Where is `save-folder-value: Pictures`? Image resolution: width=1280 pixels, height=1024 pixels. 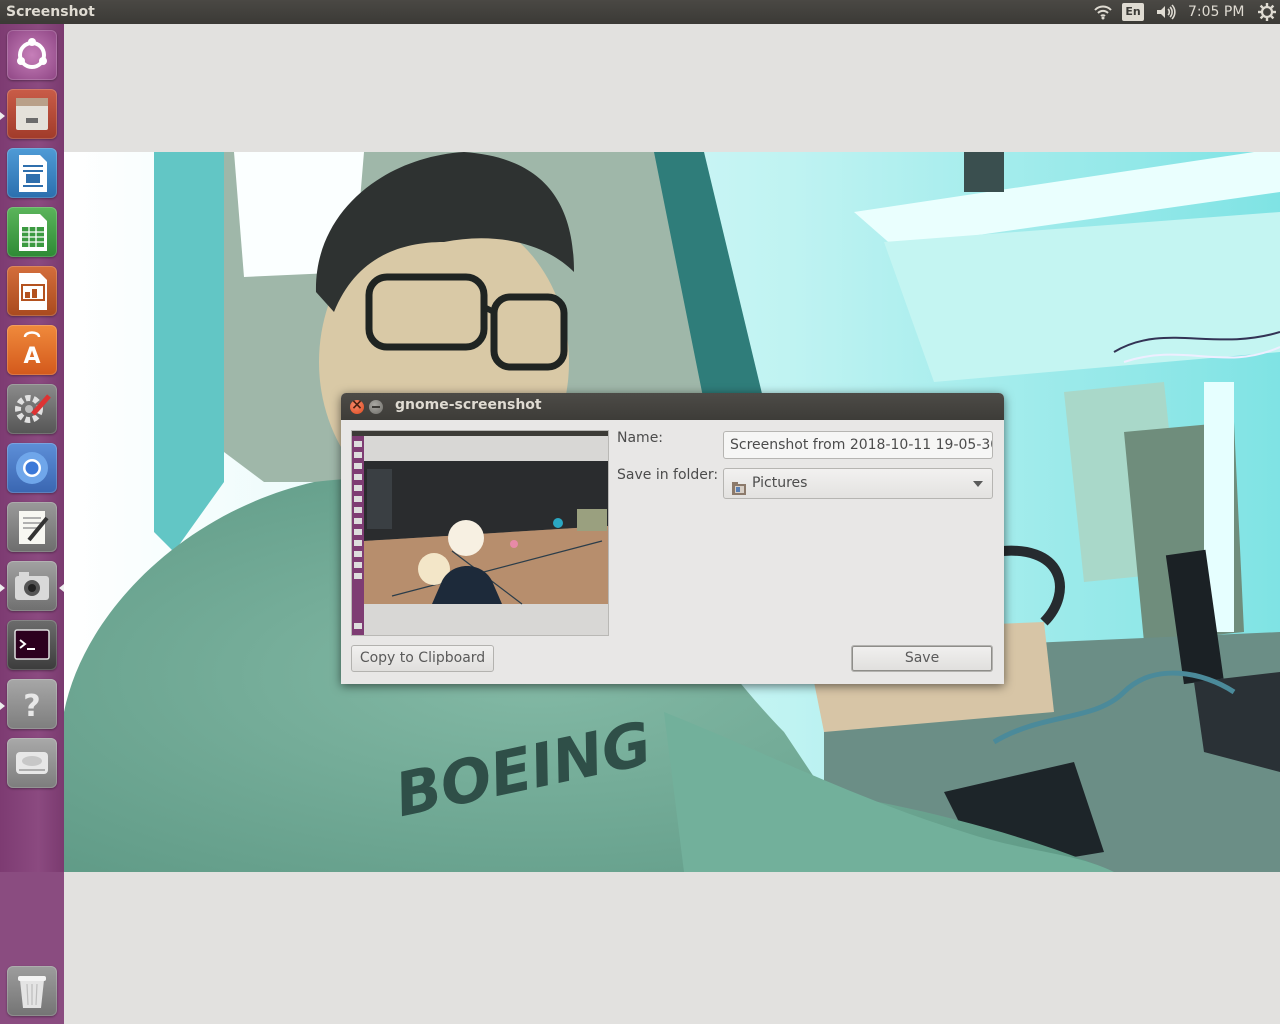 save-folder-value: Pictures is located at coordinates (780, 483).